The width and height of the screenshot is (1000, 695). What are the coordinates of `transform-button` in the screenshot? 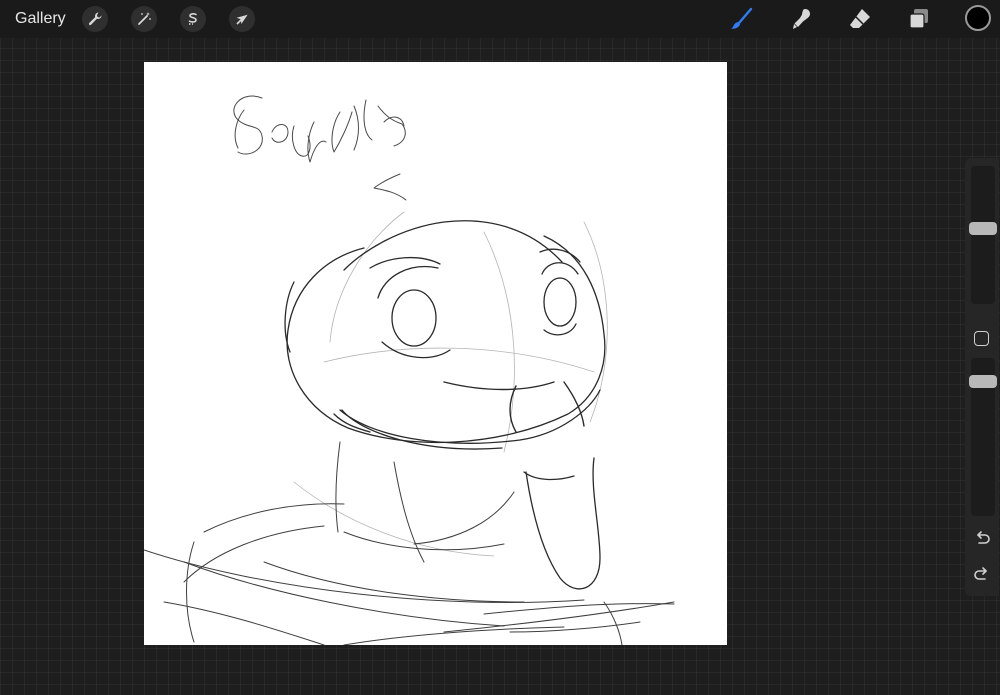 It's located at (242, 19).